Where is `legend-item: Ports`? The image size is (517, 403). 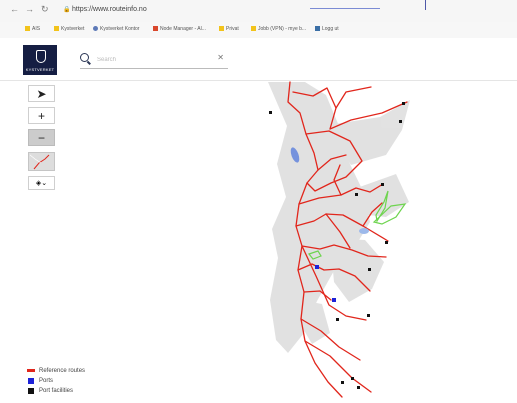
legend-item: Ports is located at coordinates (56, 381).